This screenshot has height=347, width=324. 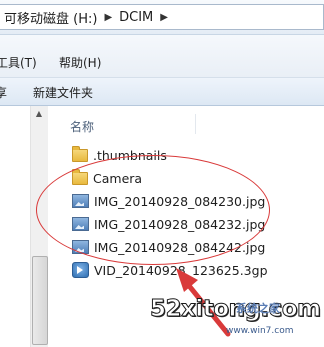 I want to click on annotation-arrow-icon, so click(x=203, y=302).